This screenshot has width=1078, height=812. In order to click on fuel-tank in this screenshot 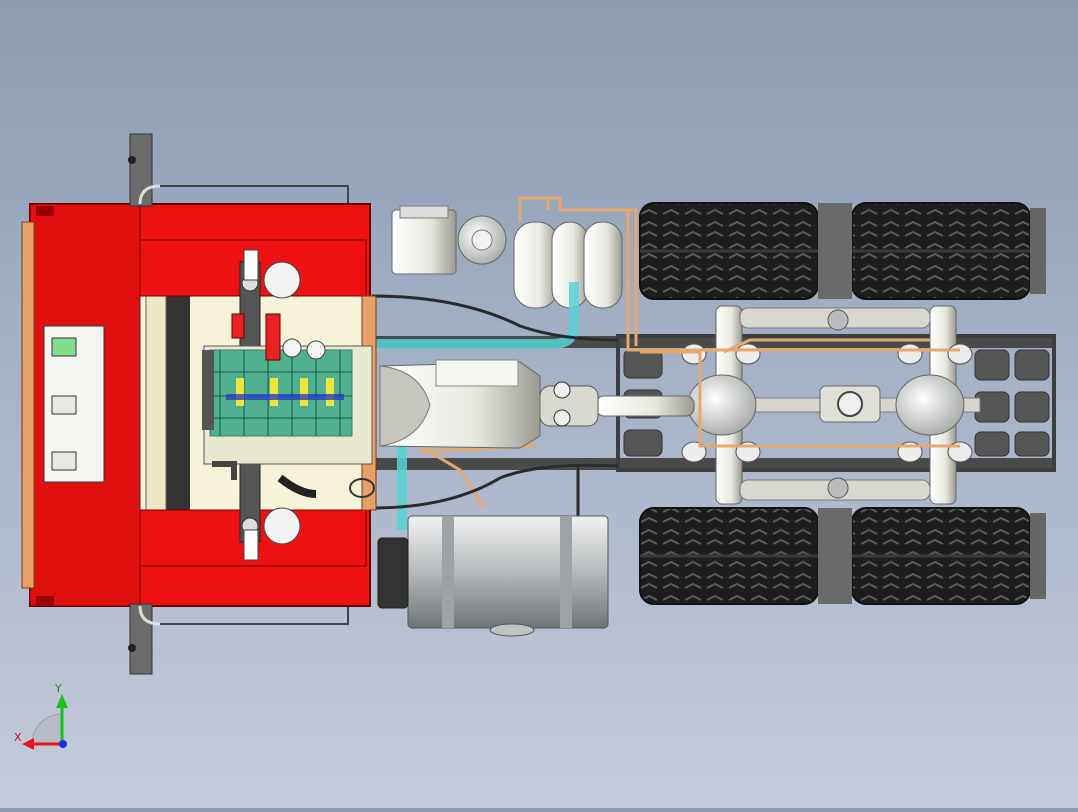, I will do `click(493, 576)`.